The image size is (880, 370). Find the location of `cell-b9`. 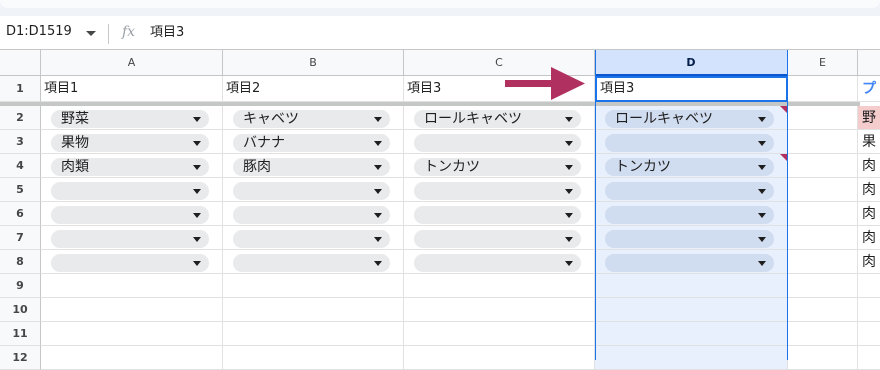

cell-b9 is located at coordinates (313, 286).